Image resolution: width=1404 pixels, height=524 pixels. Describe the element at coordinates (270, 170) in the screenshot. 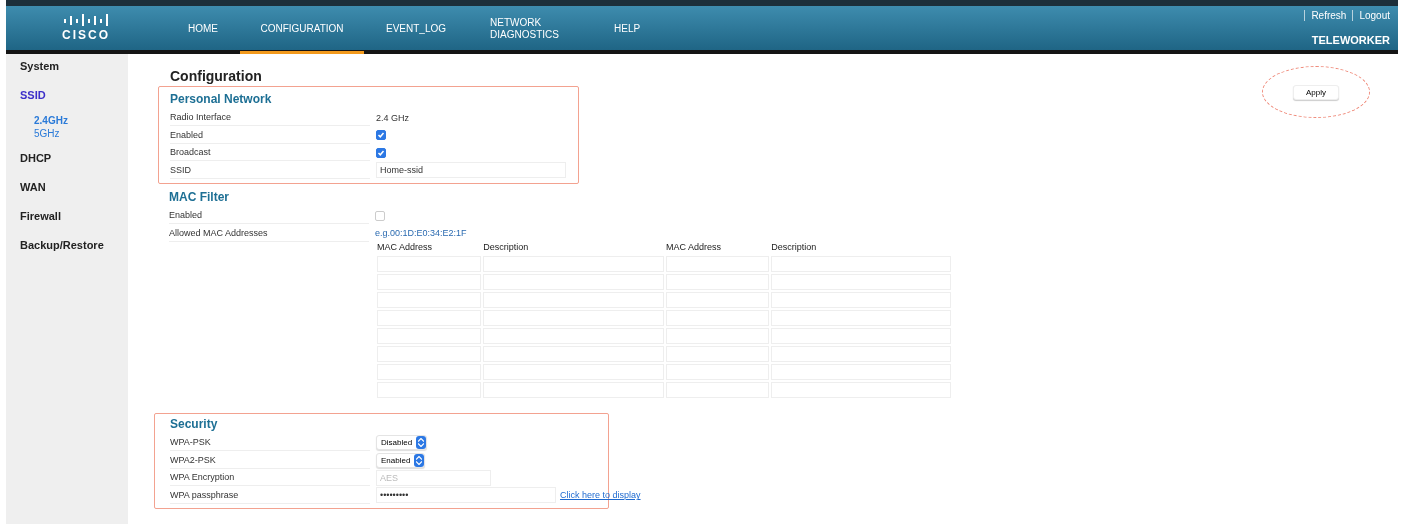

I see `field-label: SSID` at that location.